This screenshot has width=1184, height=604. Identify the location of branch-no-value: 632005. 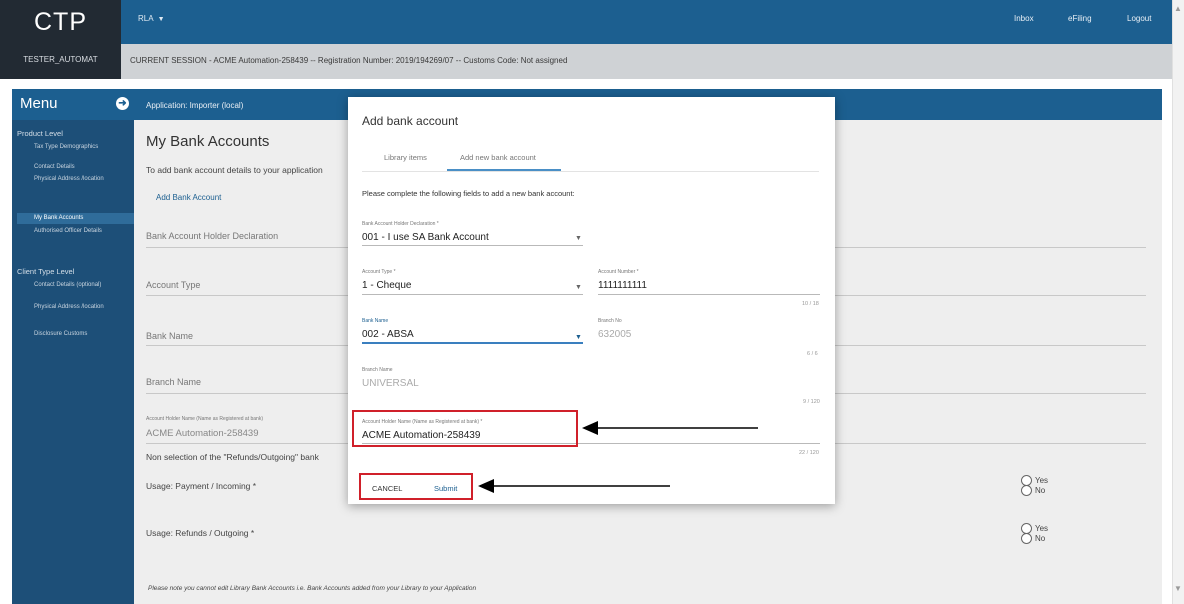
(615, 334).